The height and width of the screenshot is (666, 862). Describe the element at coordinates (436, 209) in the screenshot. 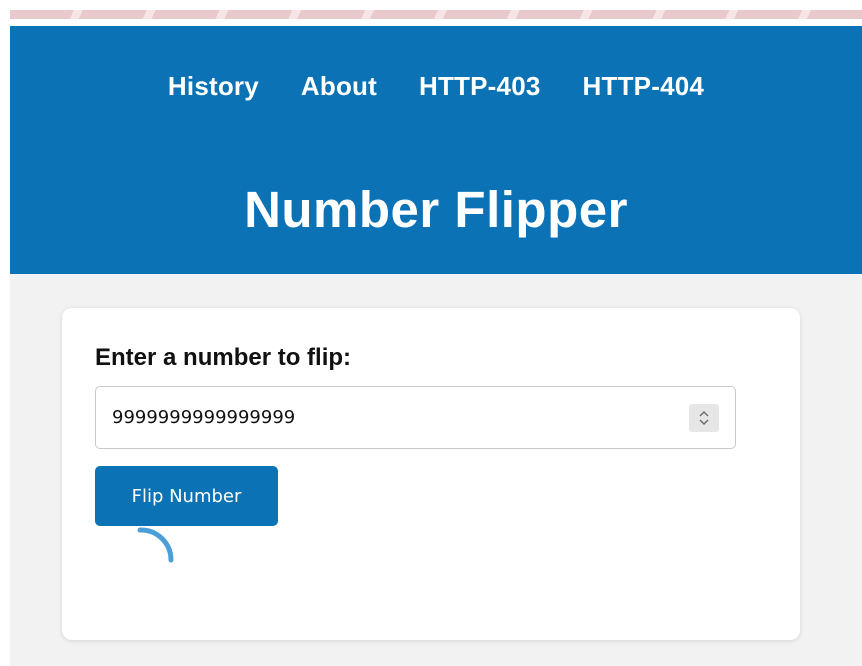

I see `page-title: Number Flipper` at that location.